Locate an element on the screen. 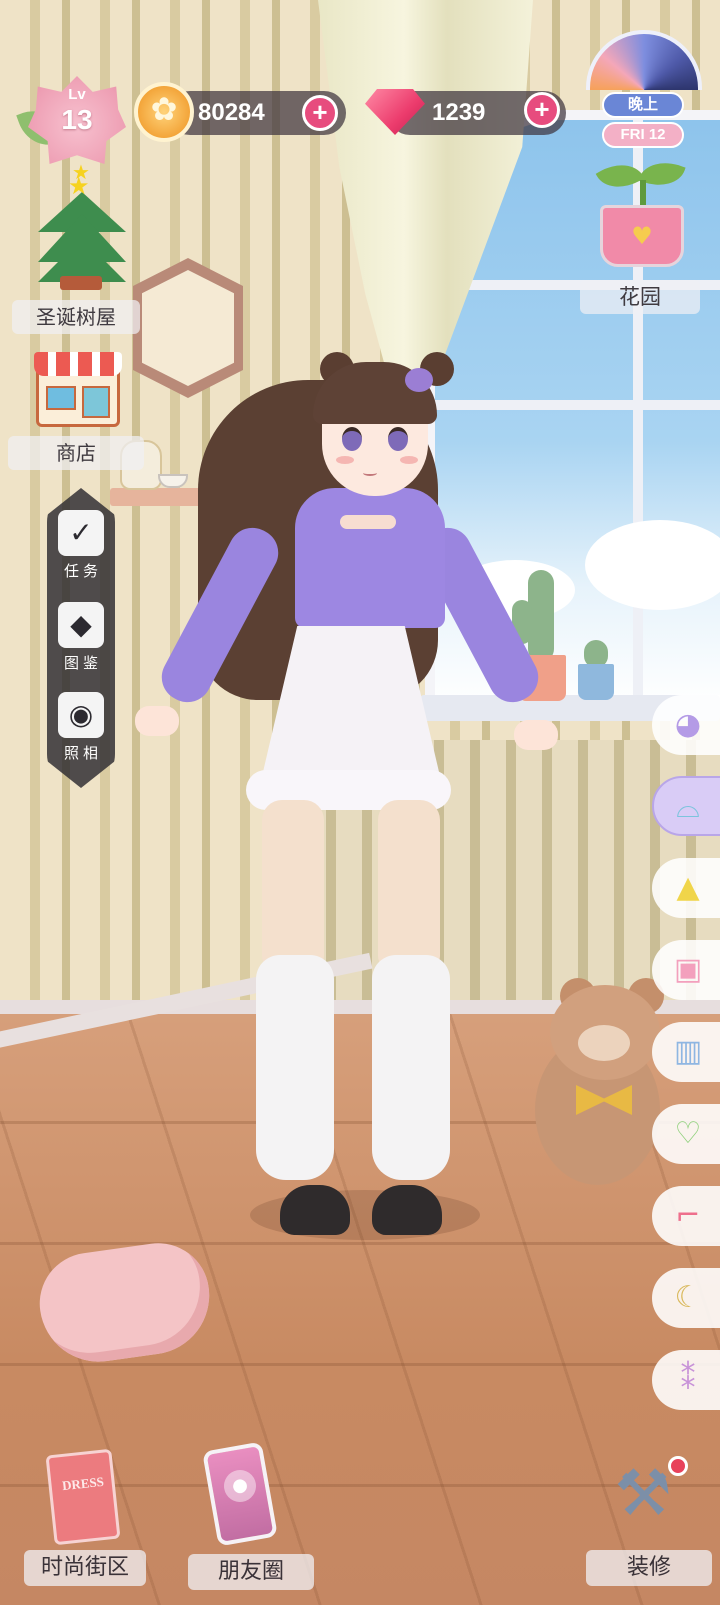  tree-pot is located at coordinates (81, 283).